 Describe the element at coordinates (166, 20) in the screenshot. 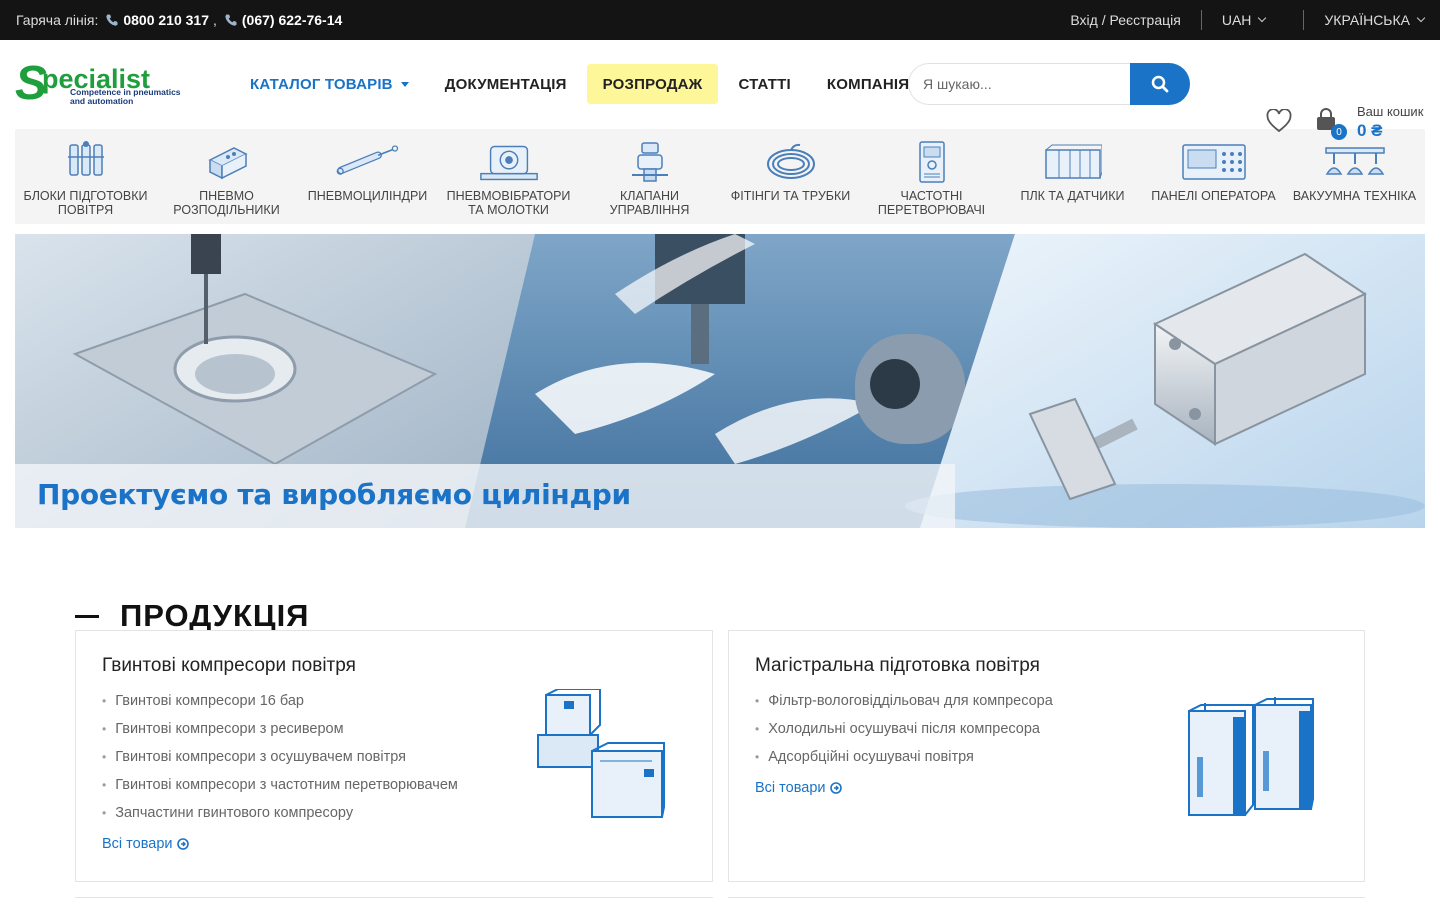

I see `hotline-phone-1: 0800 210 317` at that location.